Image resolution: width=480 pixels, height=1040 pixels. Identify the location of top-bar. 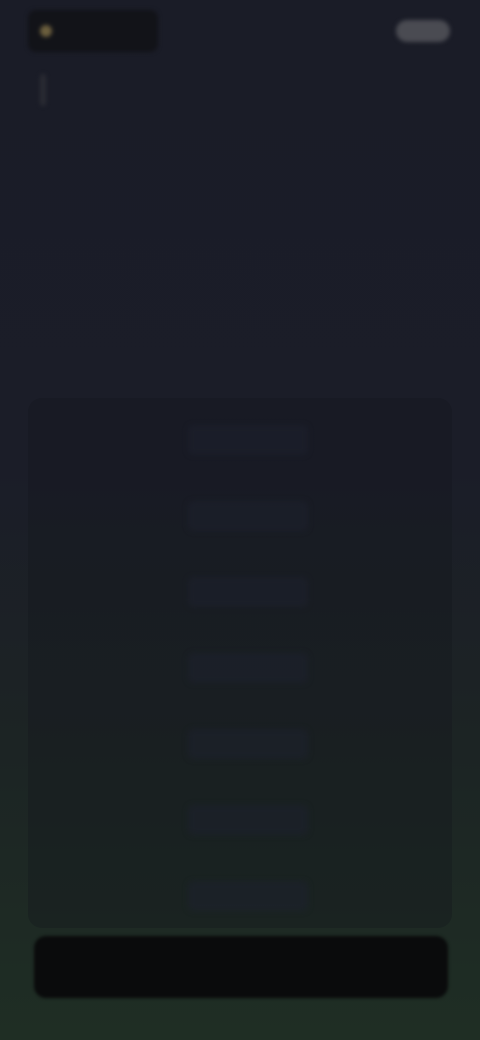
(240, 35).